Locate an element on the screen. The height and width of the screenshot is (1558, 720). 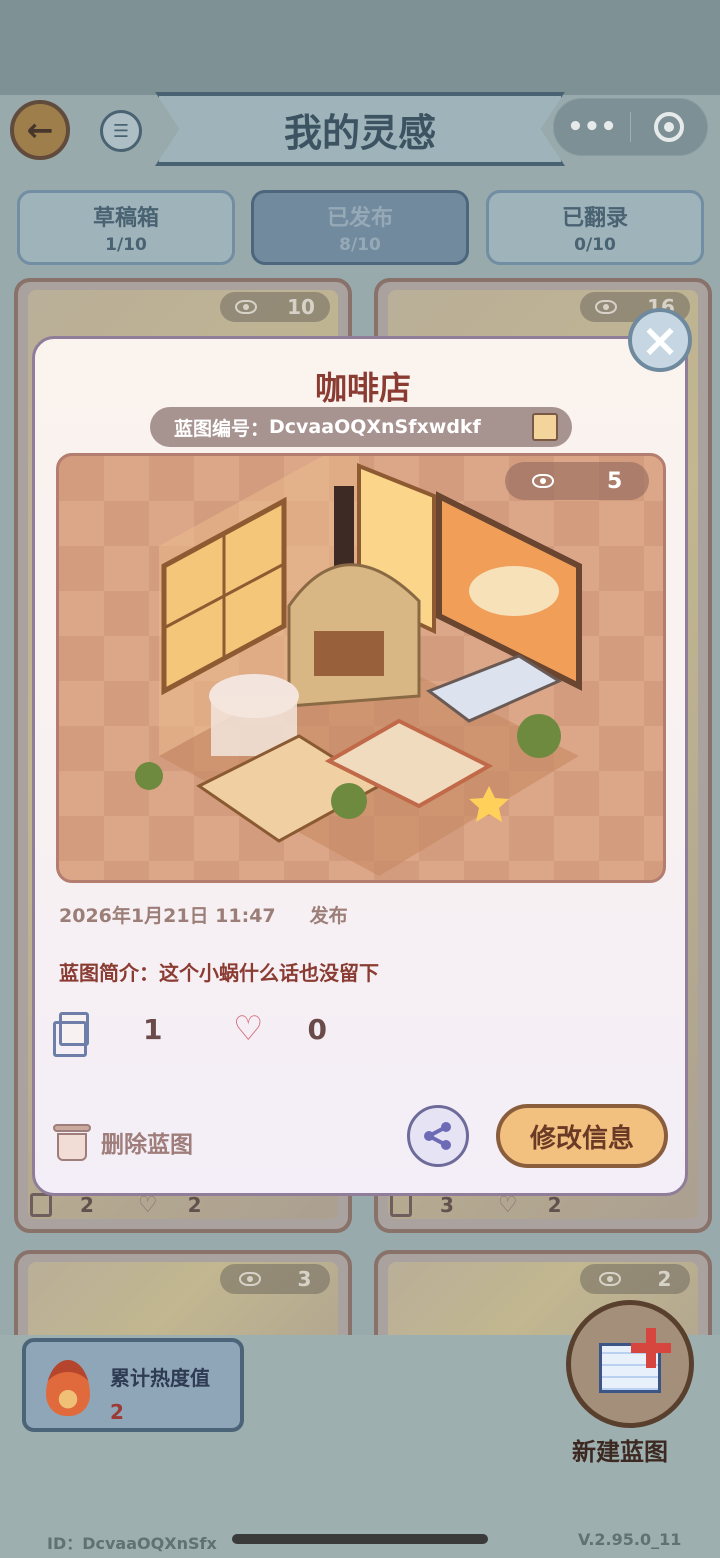
close-icon: × is located at coordinates (660, 340).